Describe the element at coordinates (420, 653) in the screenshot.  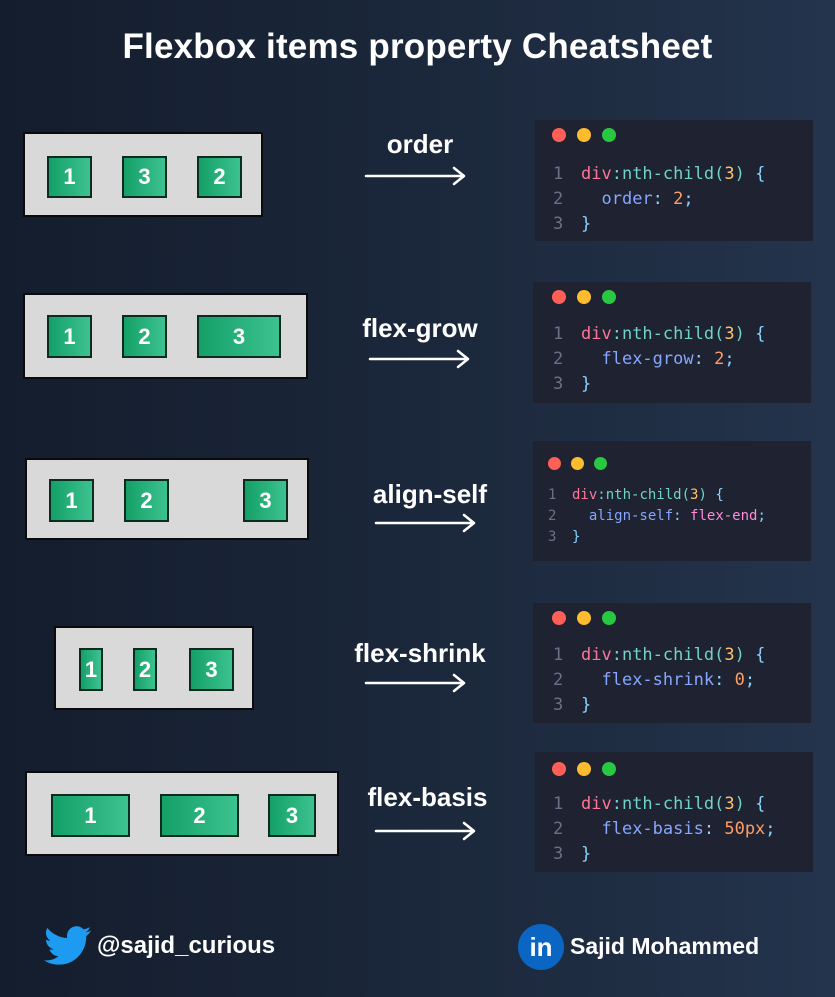
I see `property-label-flex-shrink: flex-shrink` at that location.